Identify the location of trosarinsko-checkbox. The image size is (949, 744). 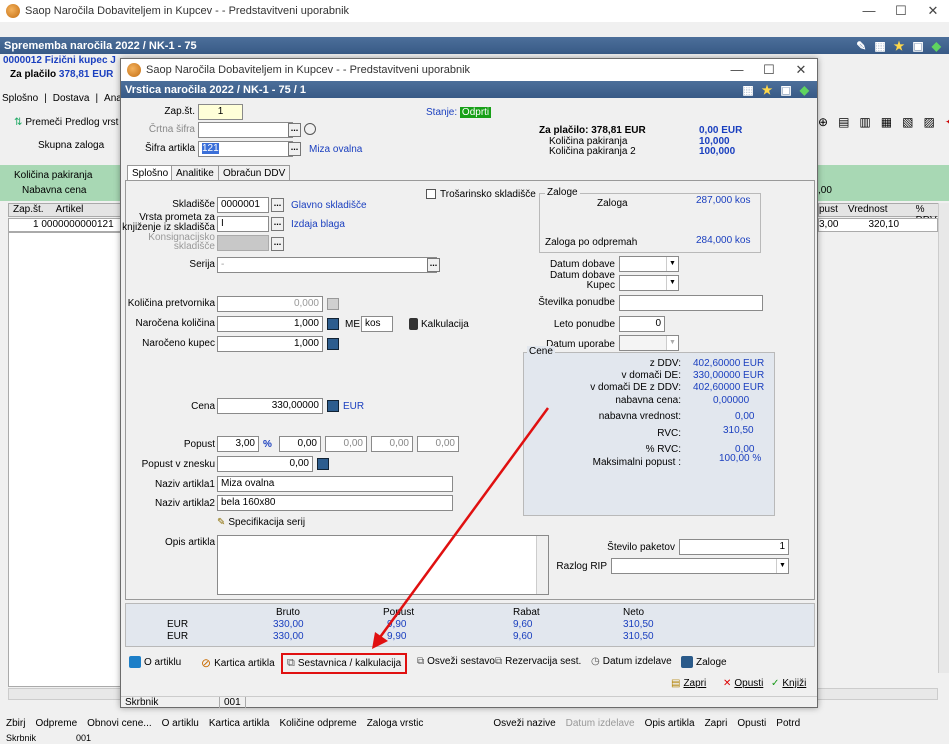
(431, 194).